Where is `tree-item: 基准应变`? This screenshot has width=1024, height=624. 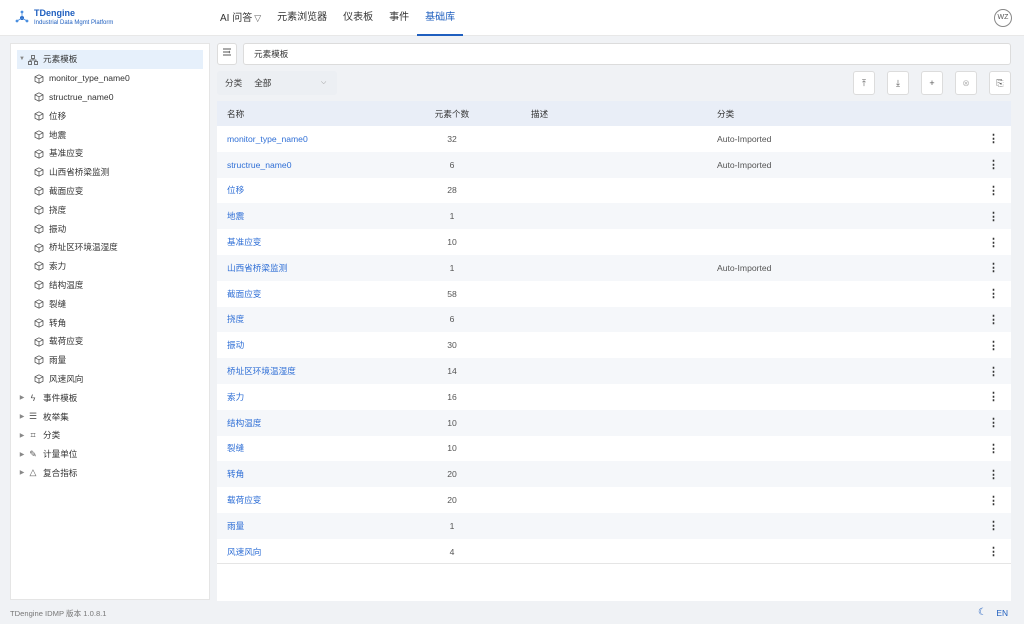
tree-item: 基准应变 is located at coordinates (110, 153).